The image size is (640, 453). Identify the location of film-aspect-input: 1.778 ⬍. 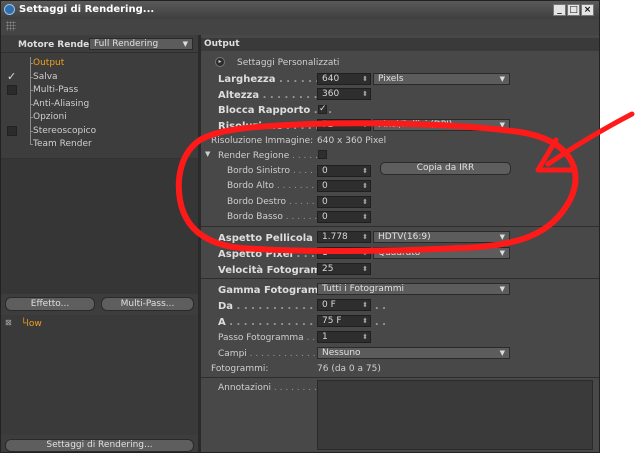
(344, 237).